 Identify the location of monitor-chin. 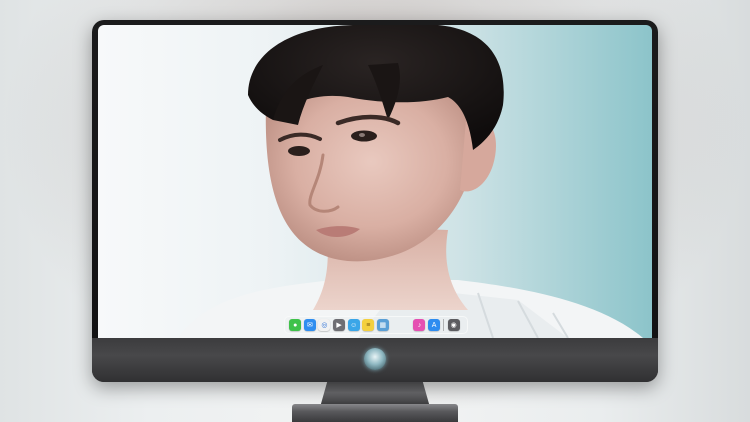
(375, 360).